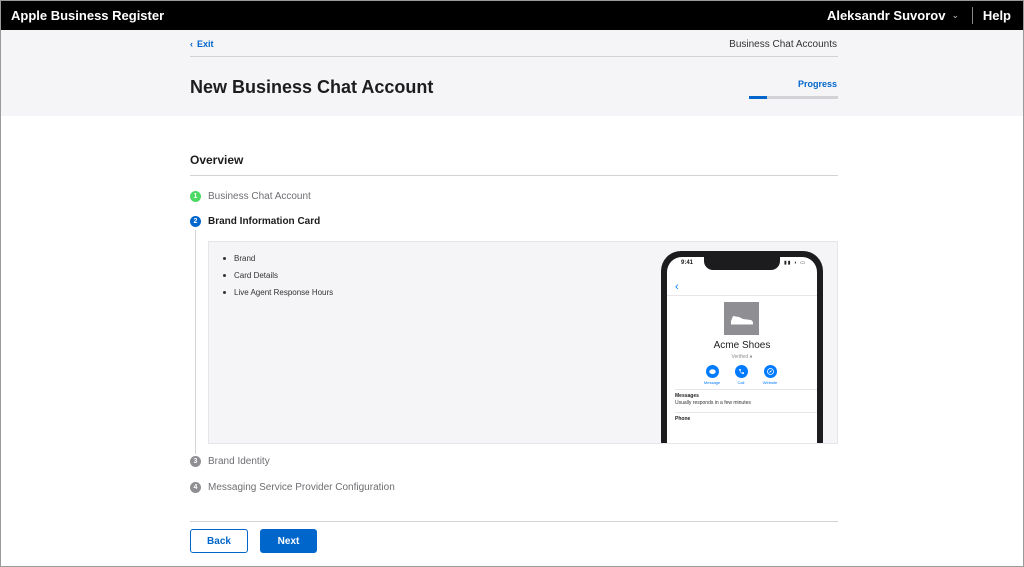 This screenshot has width=1024, height=567. Describe the element at coordinates (741, 371) in the screenshot. I see `phone-icon` at that location.